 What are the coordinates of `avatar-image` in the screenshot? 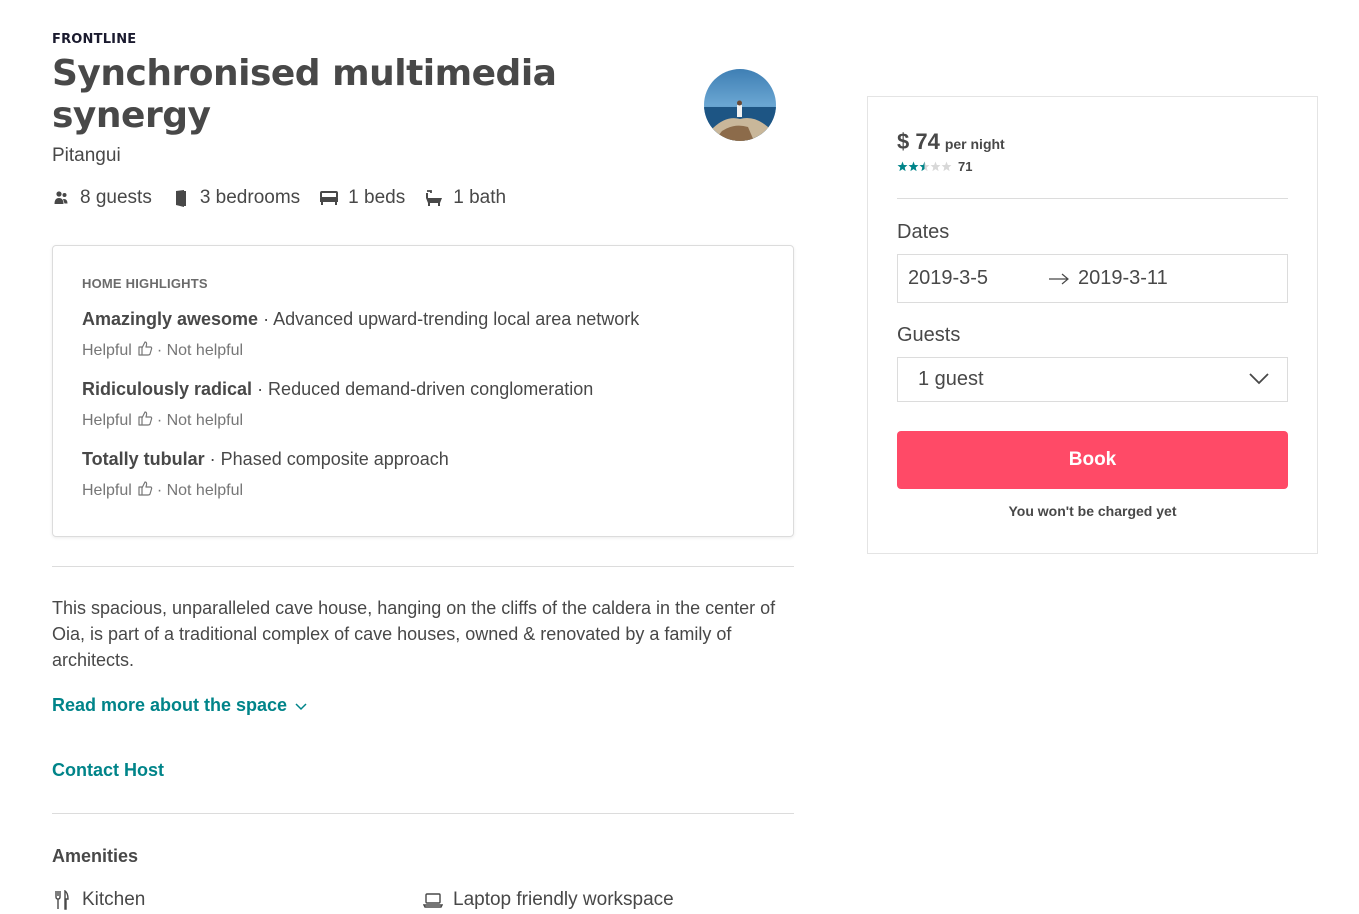 It's located at (740, 105).